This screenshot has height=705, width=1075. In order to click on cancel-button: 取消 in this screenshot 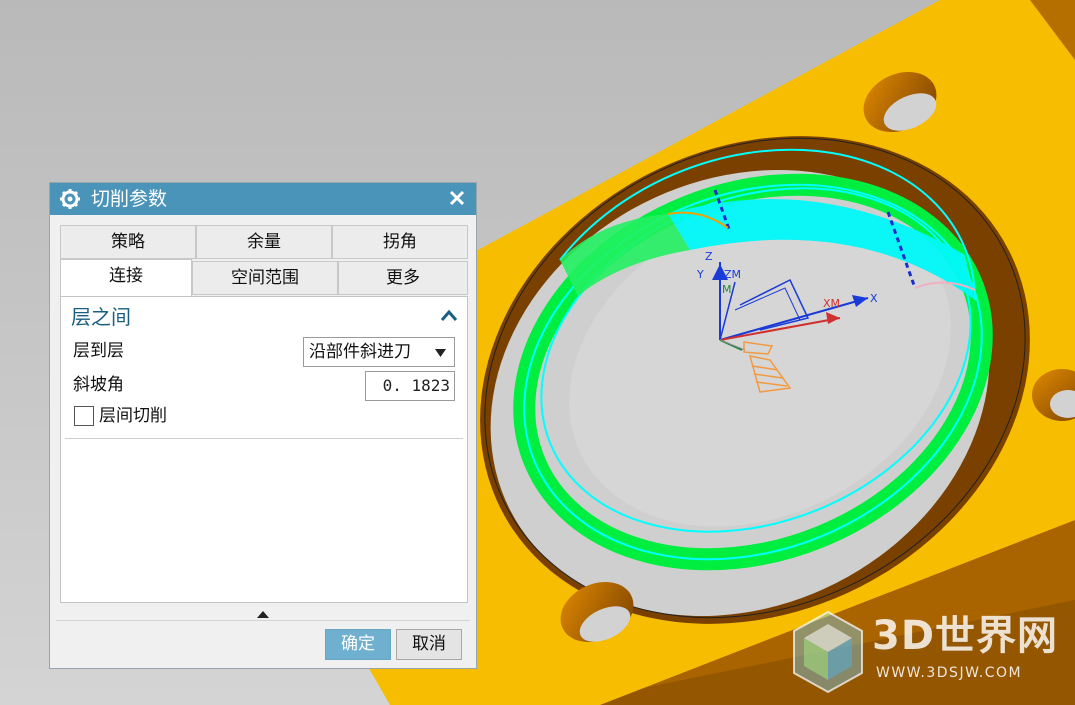, I will do `click(429, 644)`.